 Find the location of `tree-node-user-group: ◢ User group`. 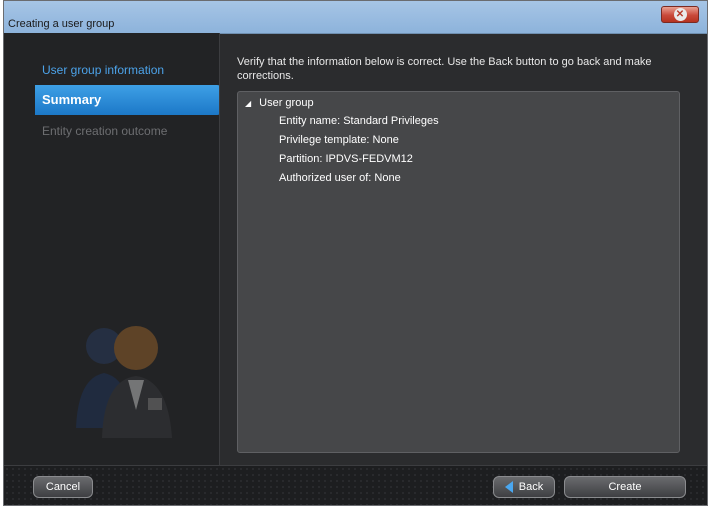

tree-node-user-group: ◢ User group is located at coordinates (279, 103).